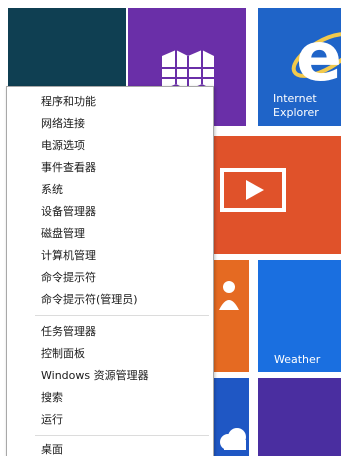 The height and width of the screenshot is (456, 341). Describe the element at coordinates (110, 146) in the screenshot. I see `menu-item-power-options: 电源选项` at that location.